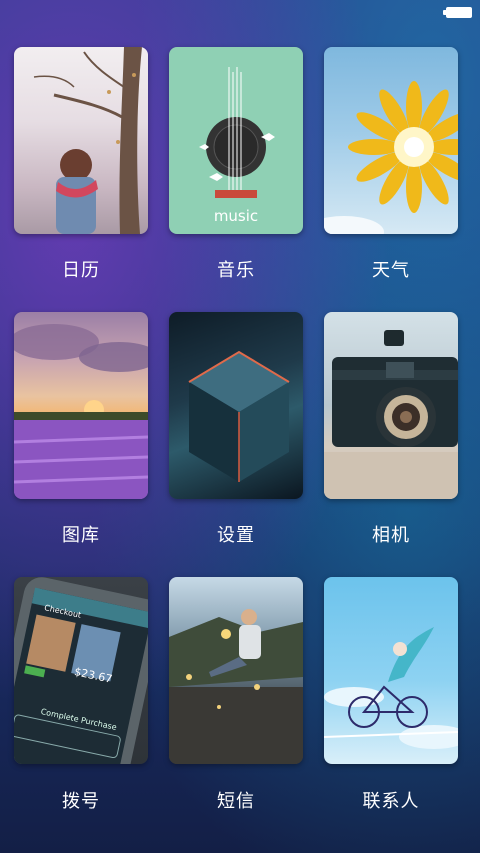 The width and height of the screenshot is (480, 853). Describe the element at coordinates (391, 157) in the screenshot. I see `sunflower-artwork` at that location.